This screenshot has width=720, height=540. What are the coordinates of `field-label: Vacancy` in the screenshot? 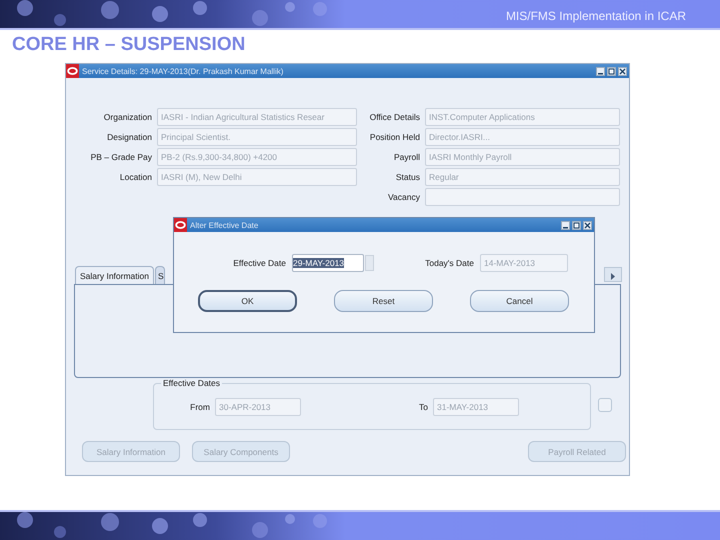 It's located at (403, 197).